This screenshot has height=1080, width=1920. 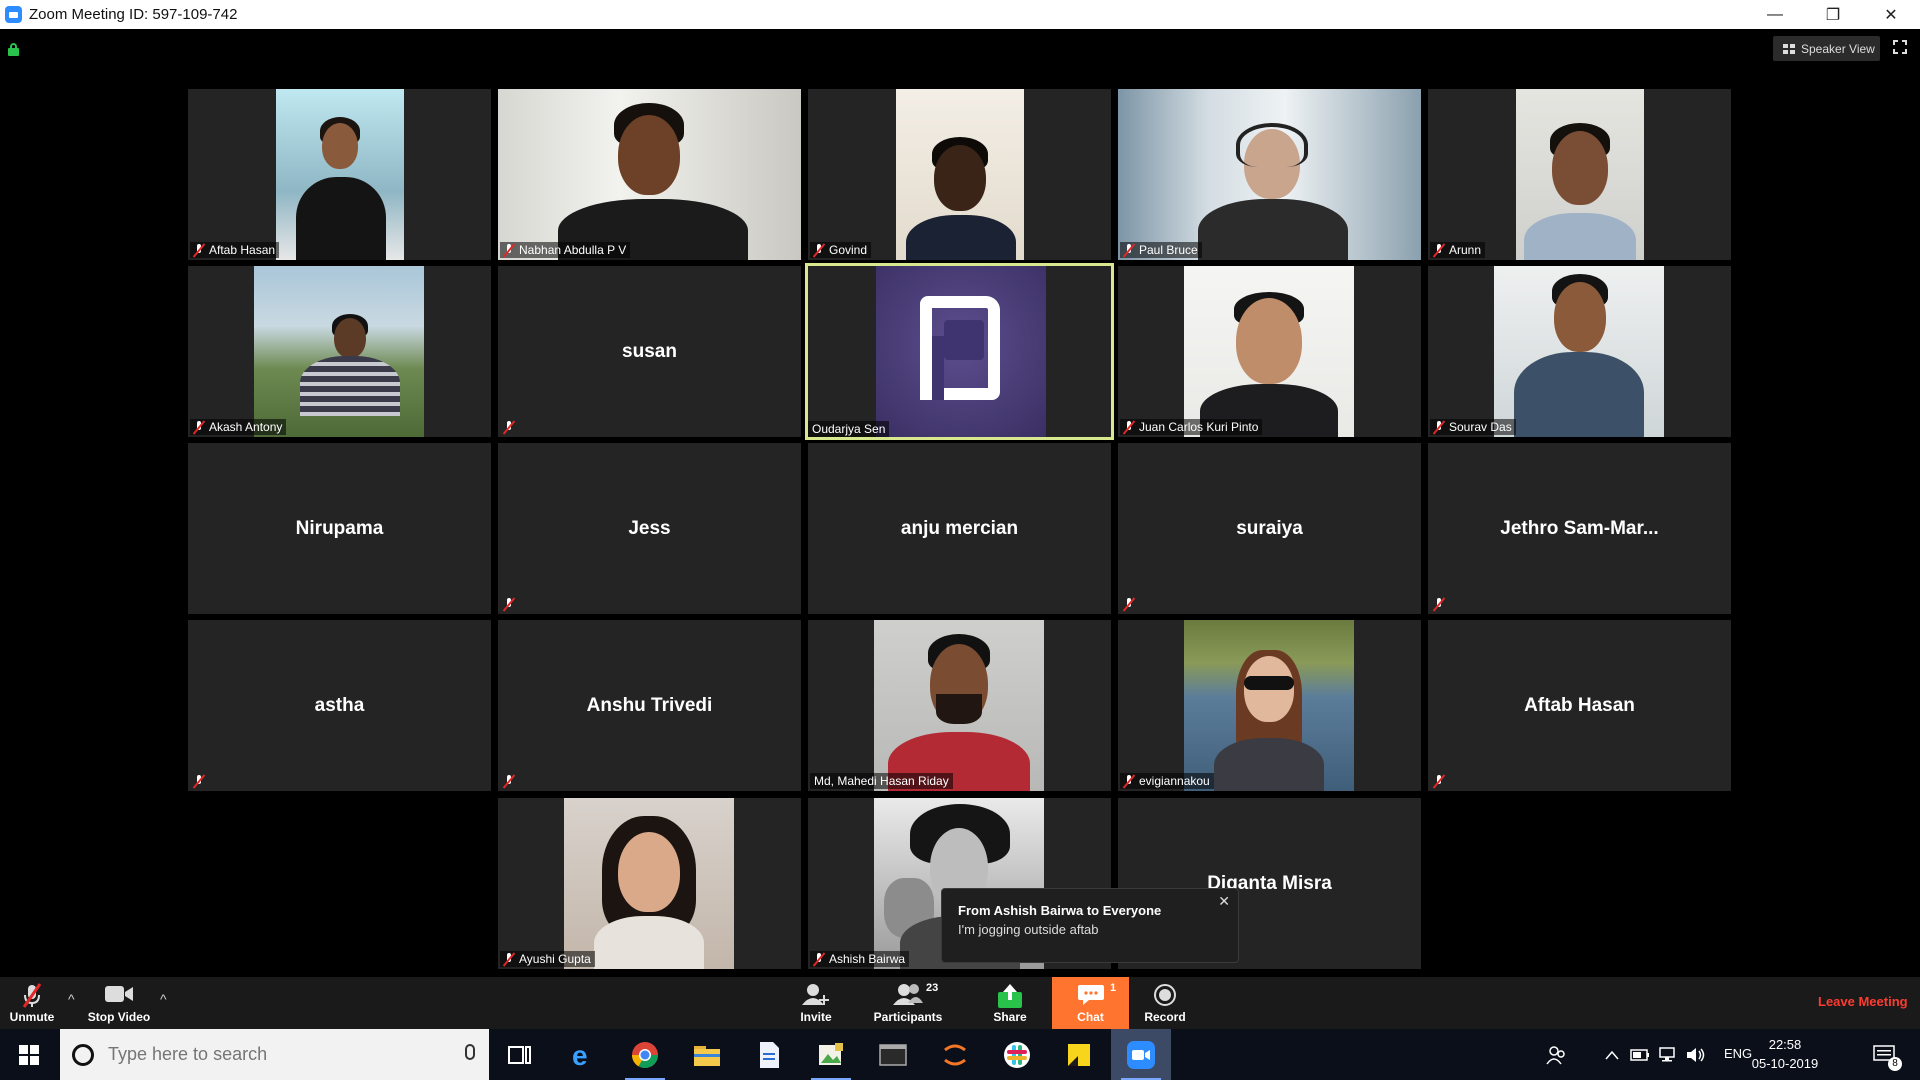 I want to click on invite-button: Invite, so click(x=816, y=1003).